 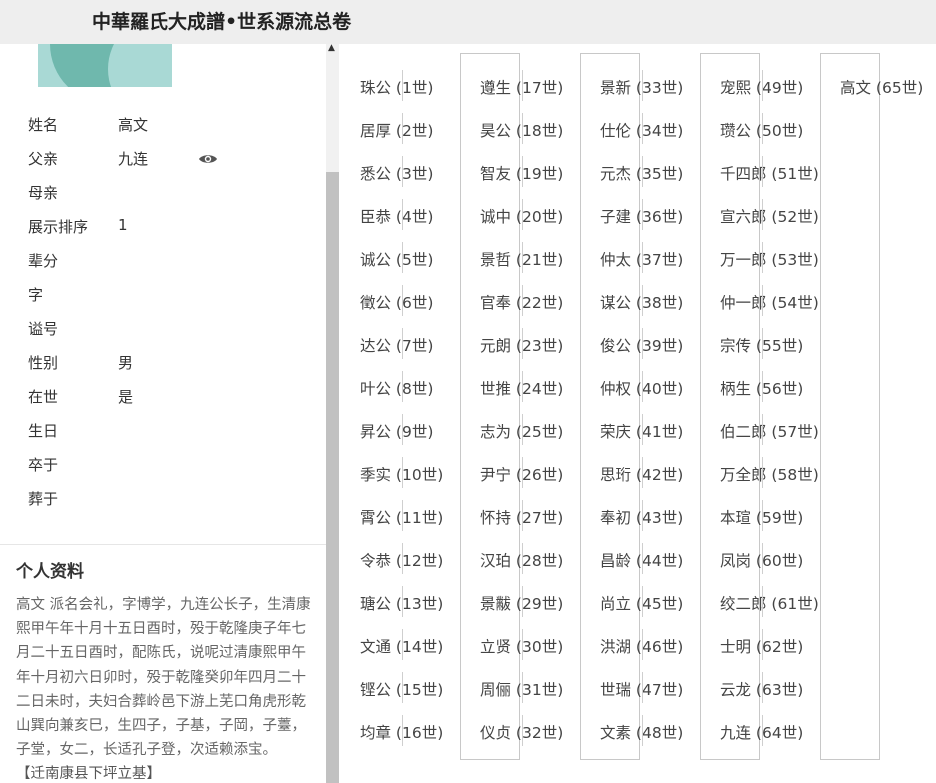 I want to click on lineage-item: 荣庆 (41世), so click(x=641, y=429).